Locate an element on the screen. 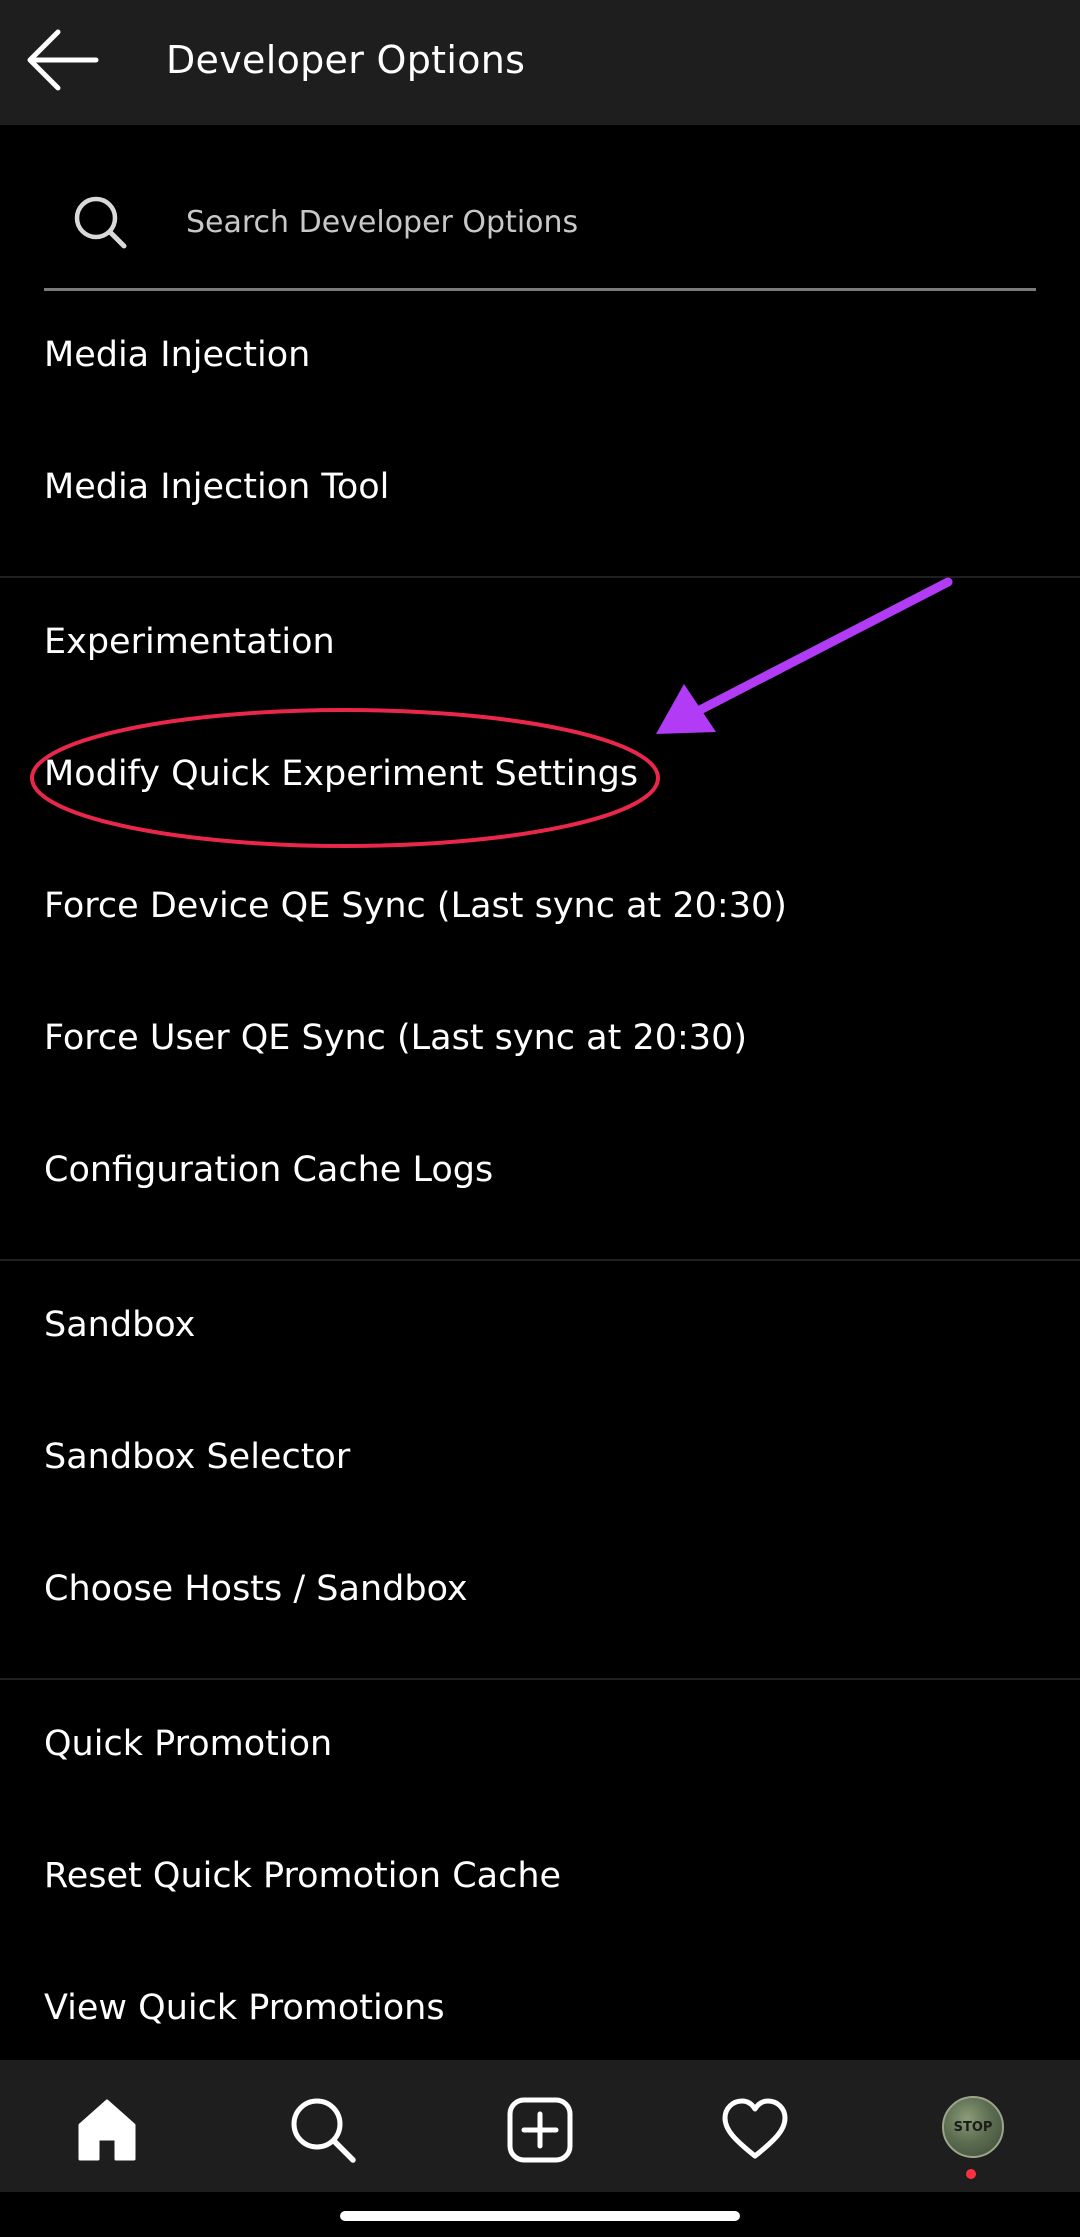  page-title: Developer Options is located at coordinates (346, 60).